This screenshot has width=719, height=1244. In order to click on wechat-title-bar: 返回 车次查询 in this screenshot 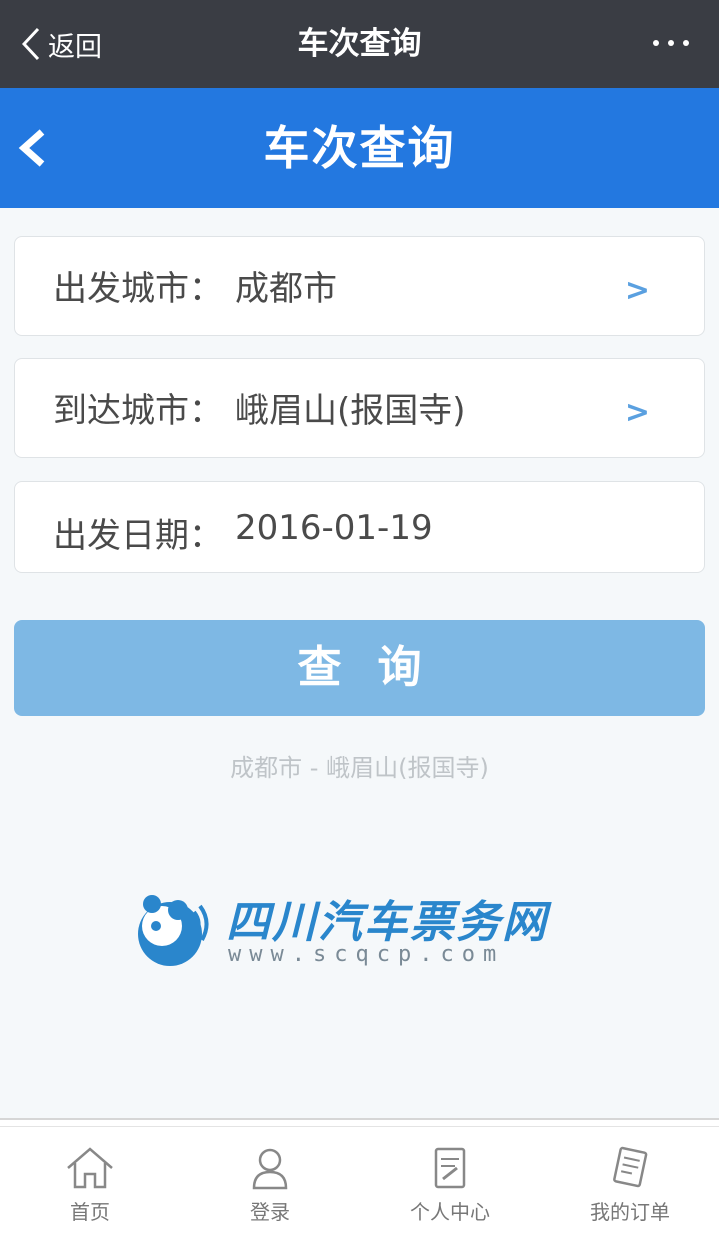, I will do `click(359, 44)`.